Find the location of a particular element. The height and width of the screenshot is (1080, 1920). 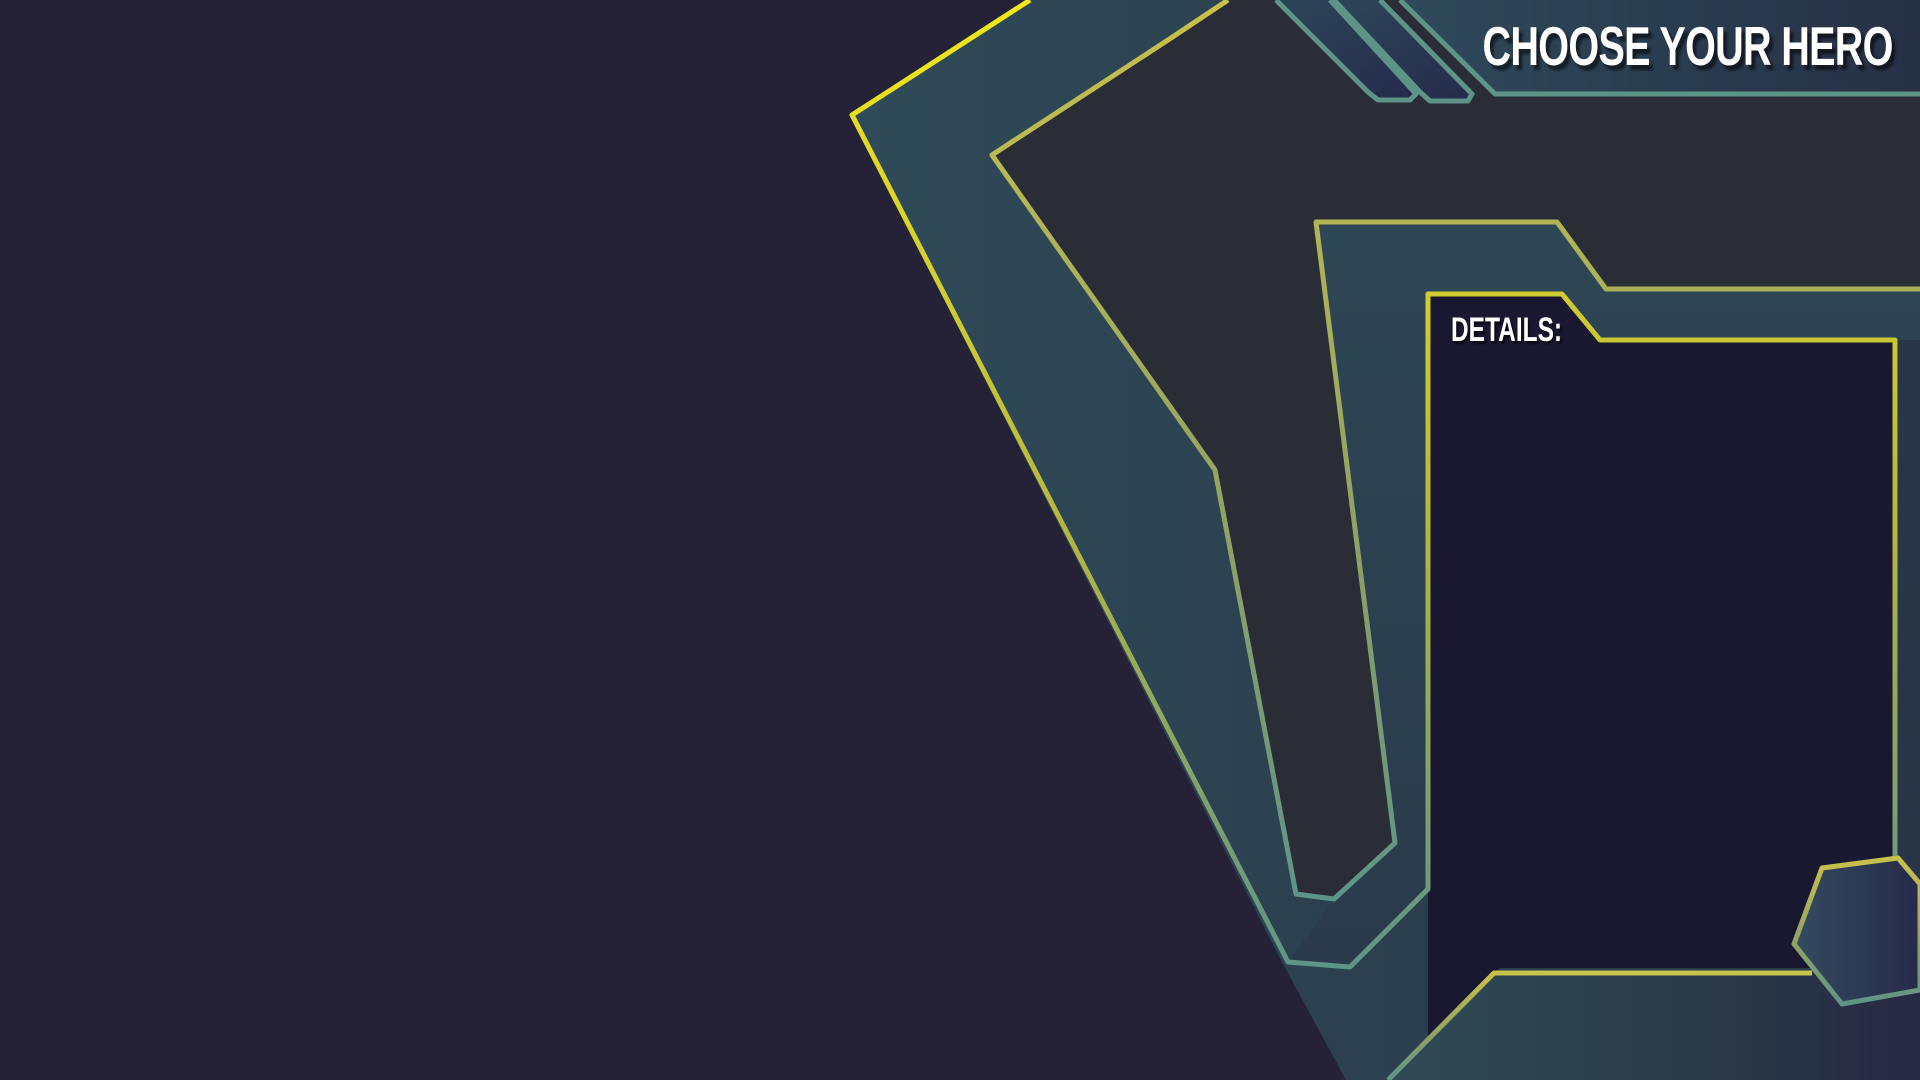

details-heading: DETAILS: is located at coordinates (1507, 330).